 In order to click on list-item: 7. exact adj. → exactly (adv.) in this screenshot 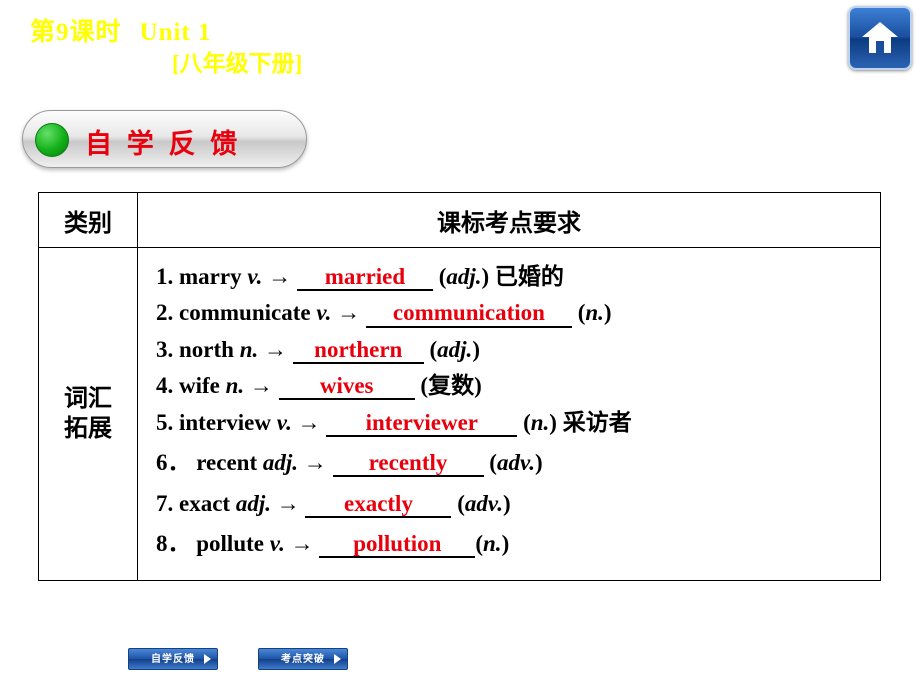, I will do `click(518, 503)`.